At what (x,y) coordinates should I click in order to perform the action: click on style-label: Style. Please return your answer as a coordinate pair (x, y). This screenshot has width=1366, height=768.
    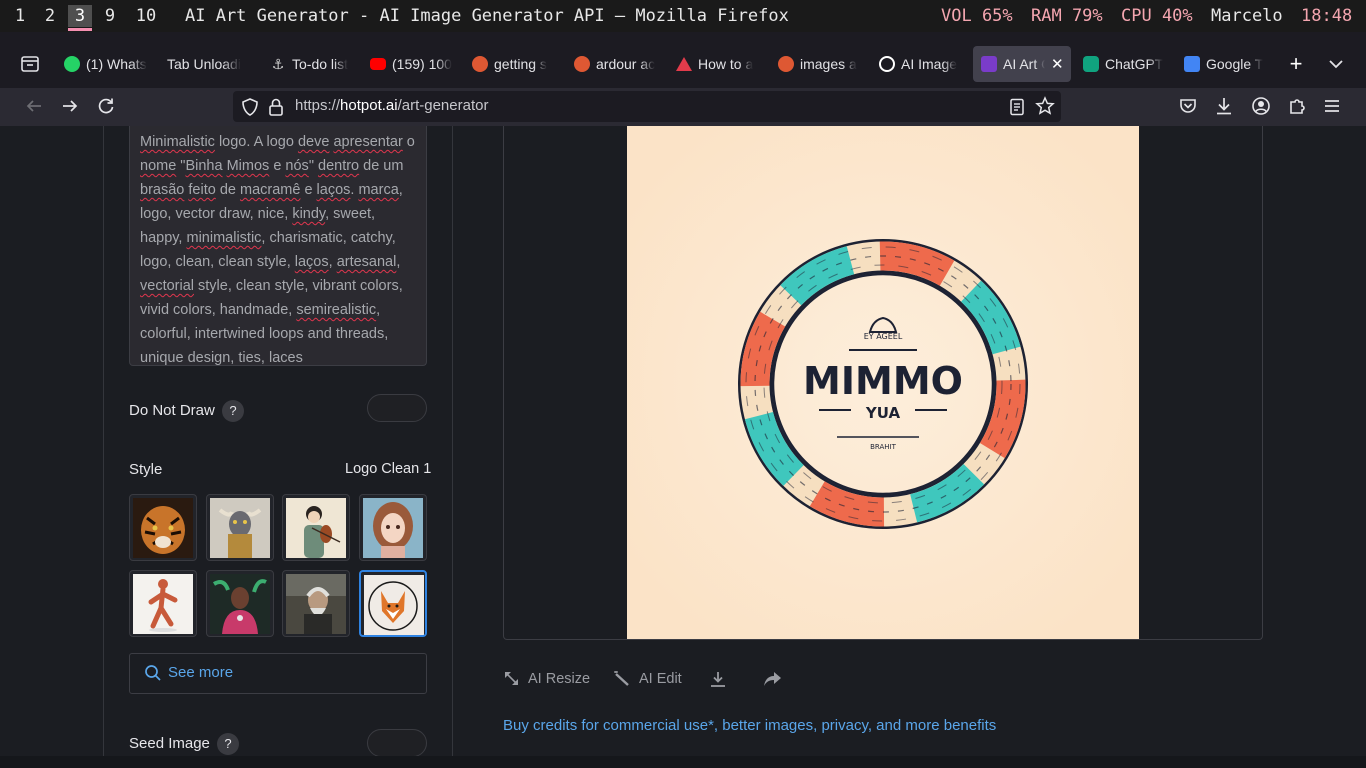
    Looking at the image, I should click on (146, 469).